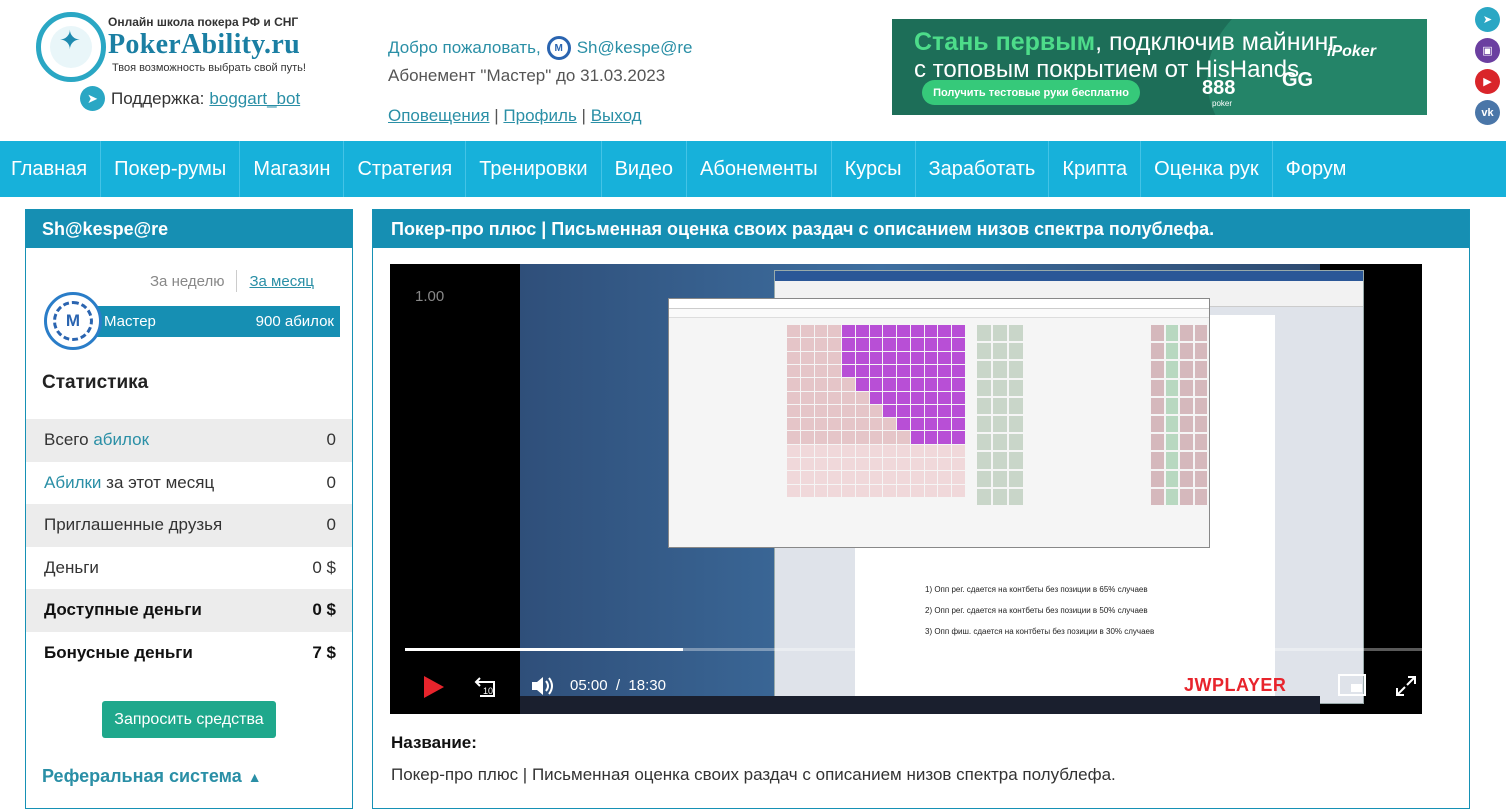 Image resolution: width=1506 pixels, height=809 pixels. Describe the element at coordinates (70, 40) in the screenshot. I see `compass-star-icon: ✦` at that location.